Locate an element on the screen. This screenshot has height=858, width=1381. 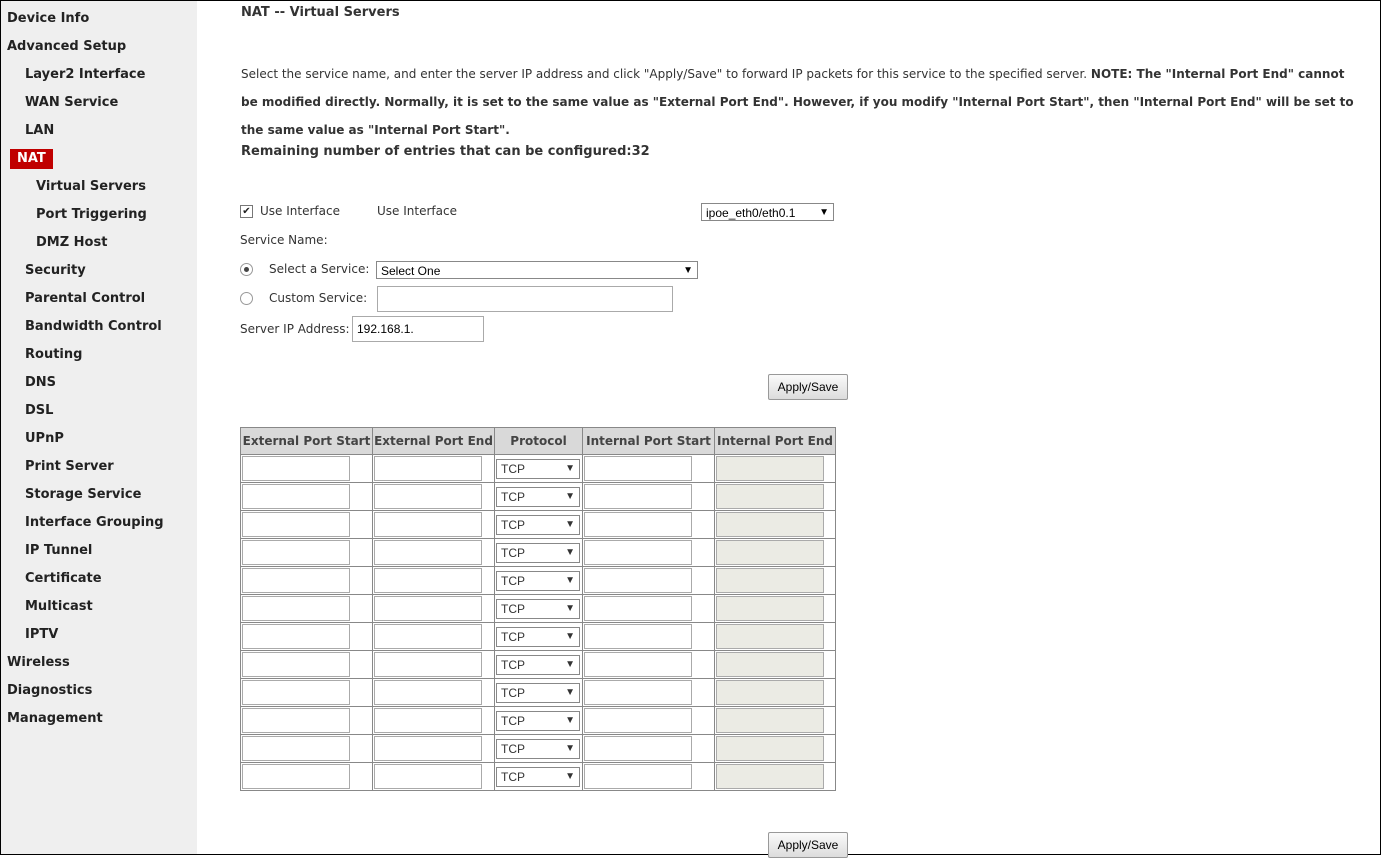
interface-select: ipoe_eth0/eth0.1 ▼ is located at coordinates (767, 212).